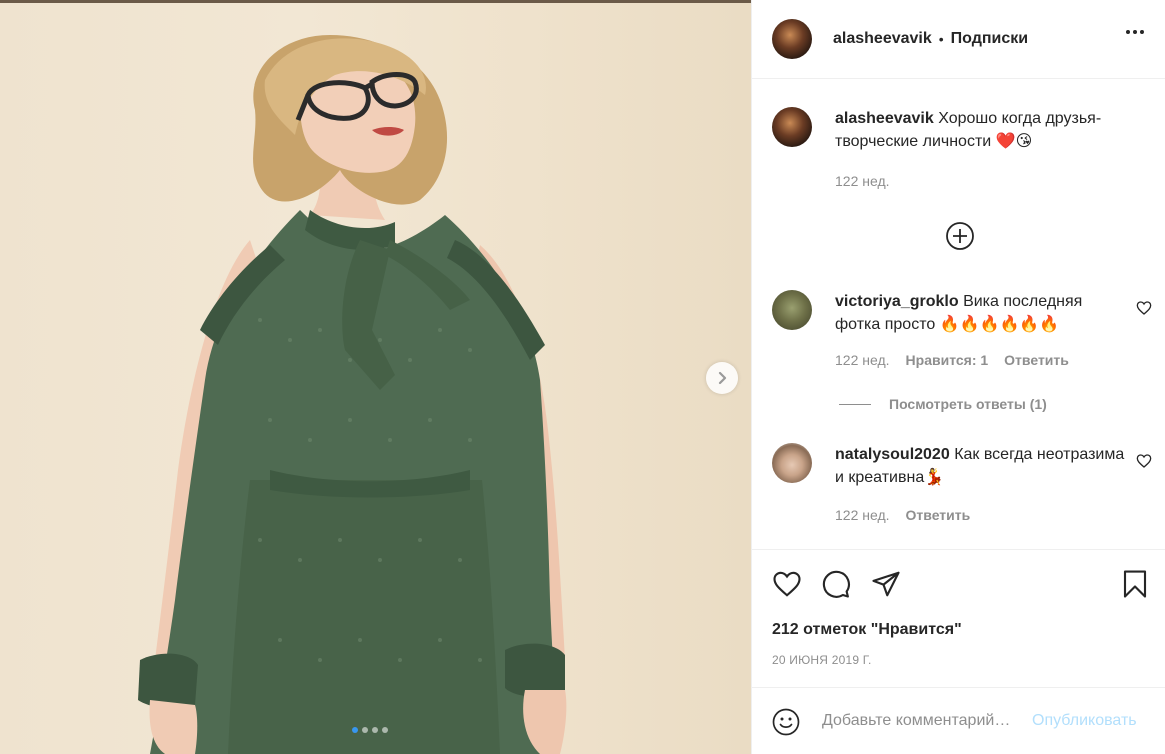 The width and height of the screenshot is (1165, 754). Describe the element at coordinates (1084, 721) in the screenshot. I see `publish-button: Опубликовать` at that location.